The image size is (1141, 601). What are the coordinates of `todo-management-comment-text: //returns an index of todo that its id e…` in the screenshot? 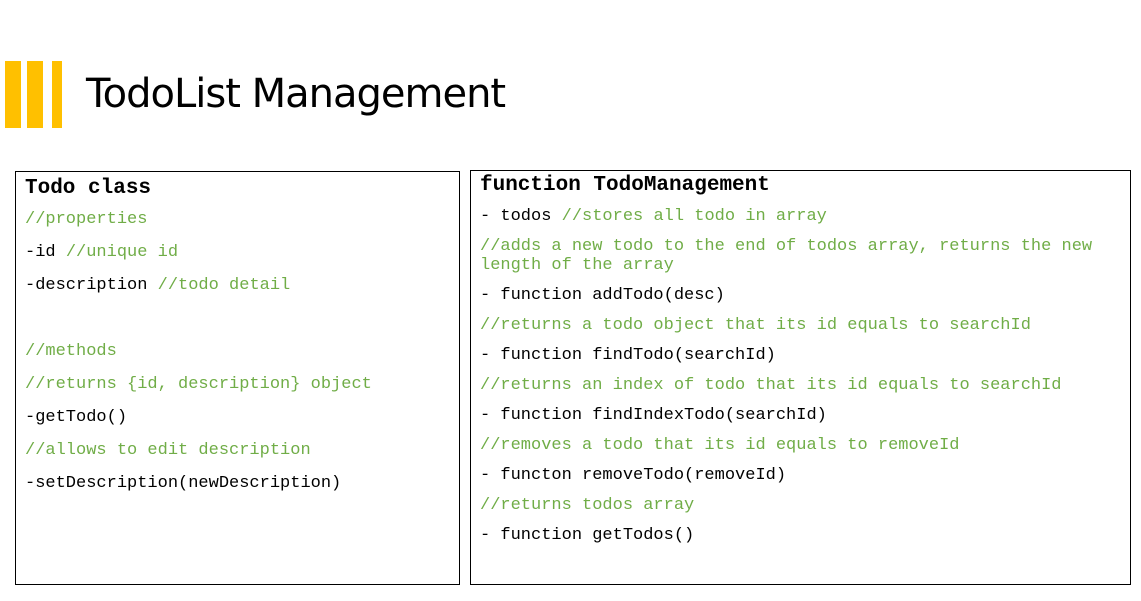 It's located at (771, 385).